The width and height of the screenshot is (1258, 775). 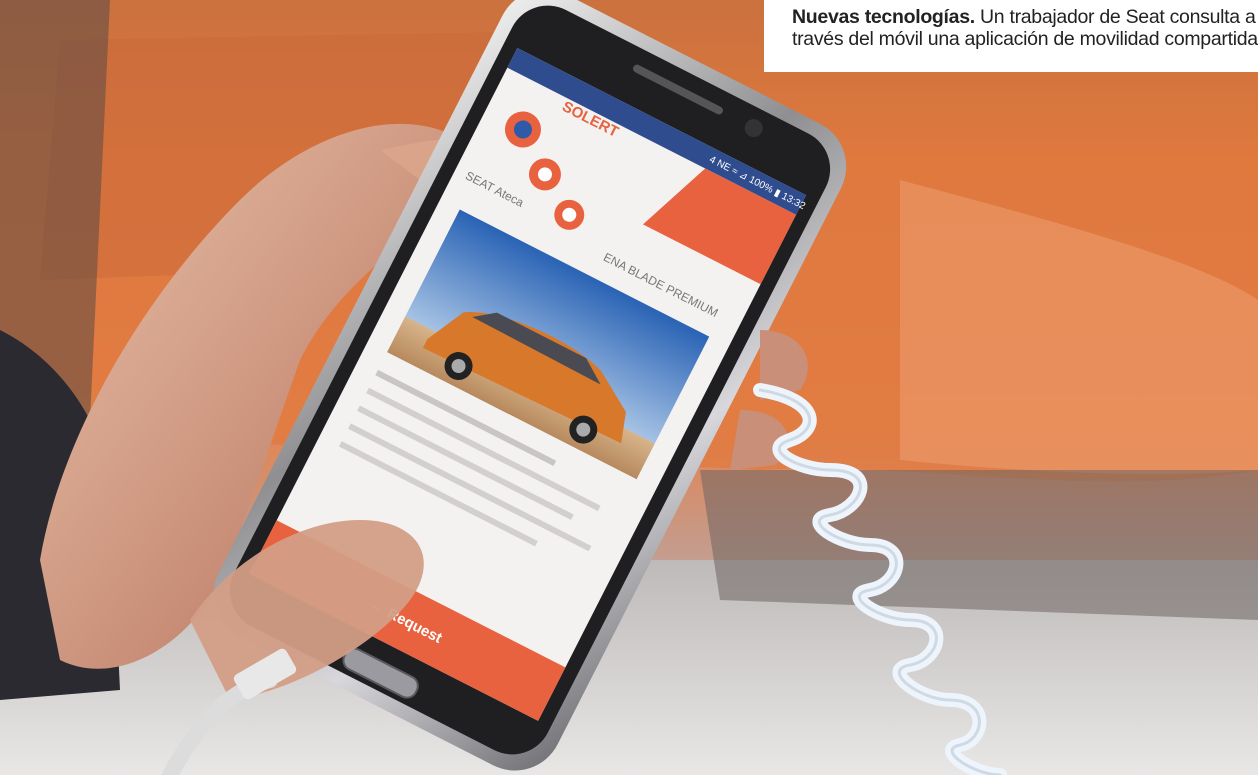 I want to click on caption-lead: Nuevas tecnologías., so click(x=883, y=17).